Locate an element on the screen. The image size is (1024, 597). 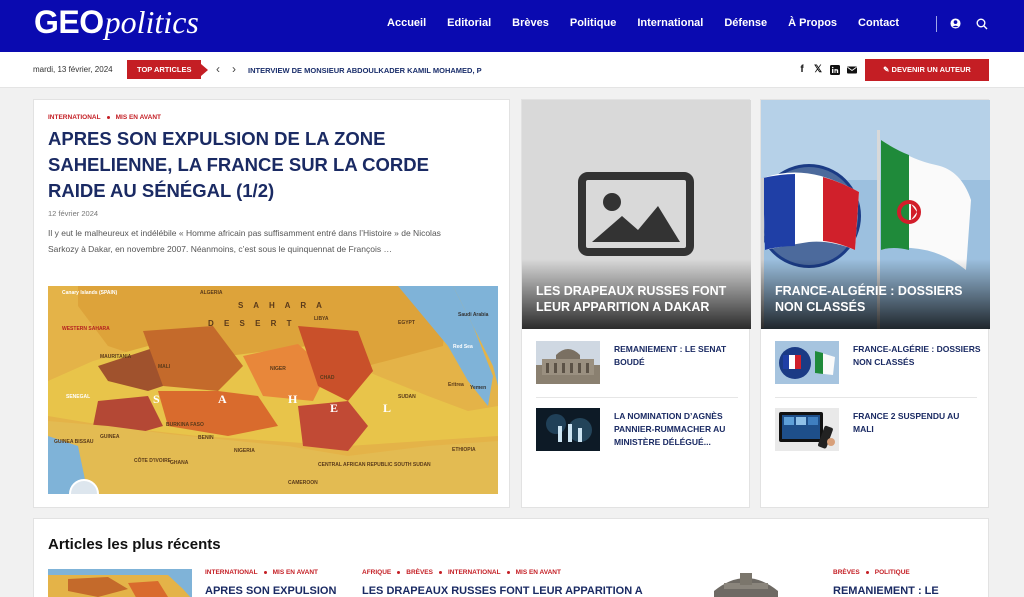
nav-accueil: Accueil is located at coordinates (406, 23).